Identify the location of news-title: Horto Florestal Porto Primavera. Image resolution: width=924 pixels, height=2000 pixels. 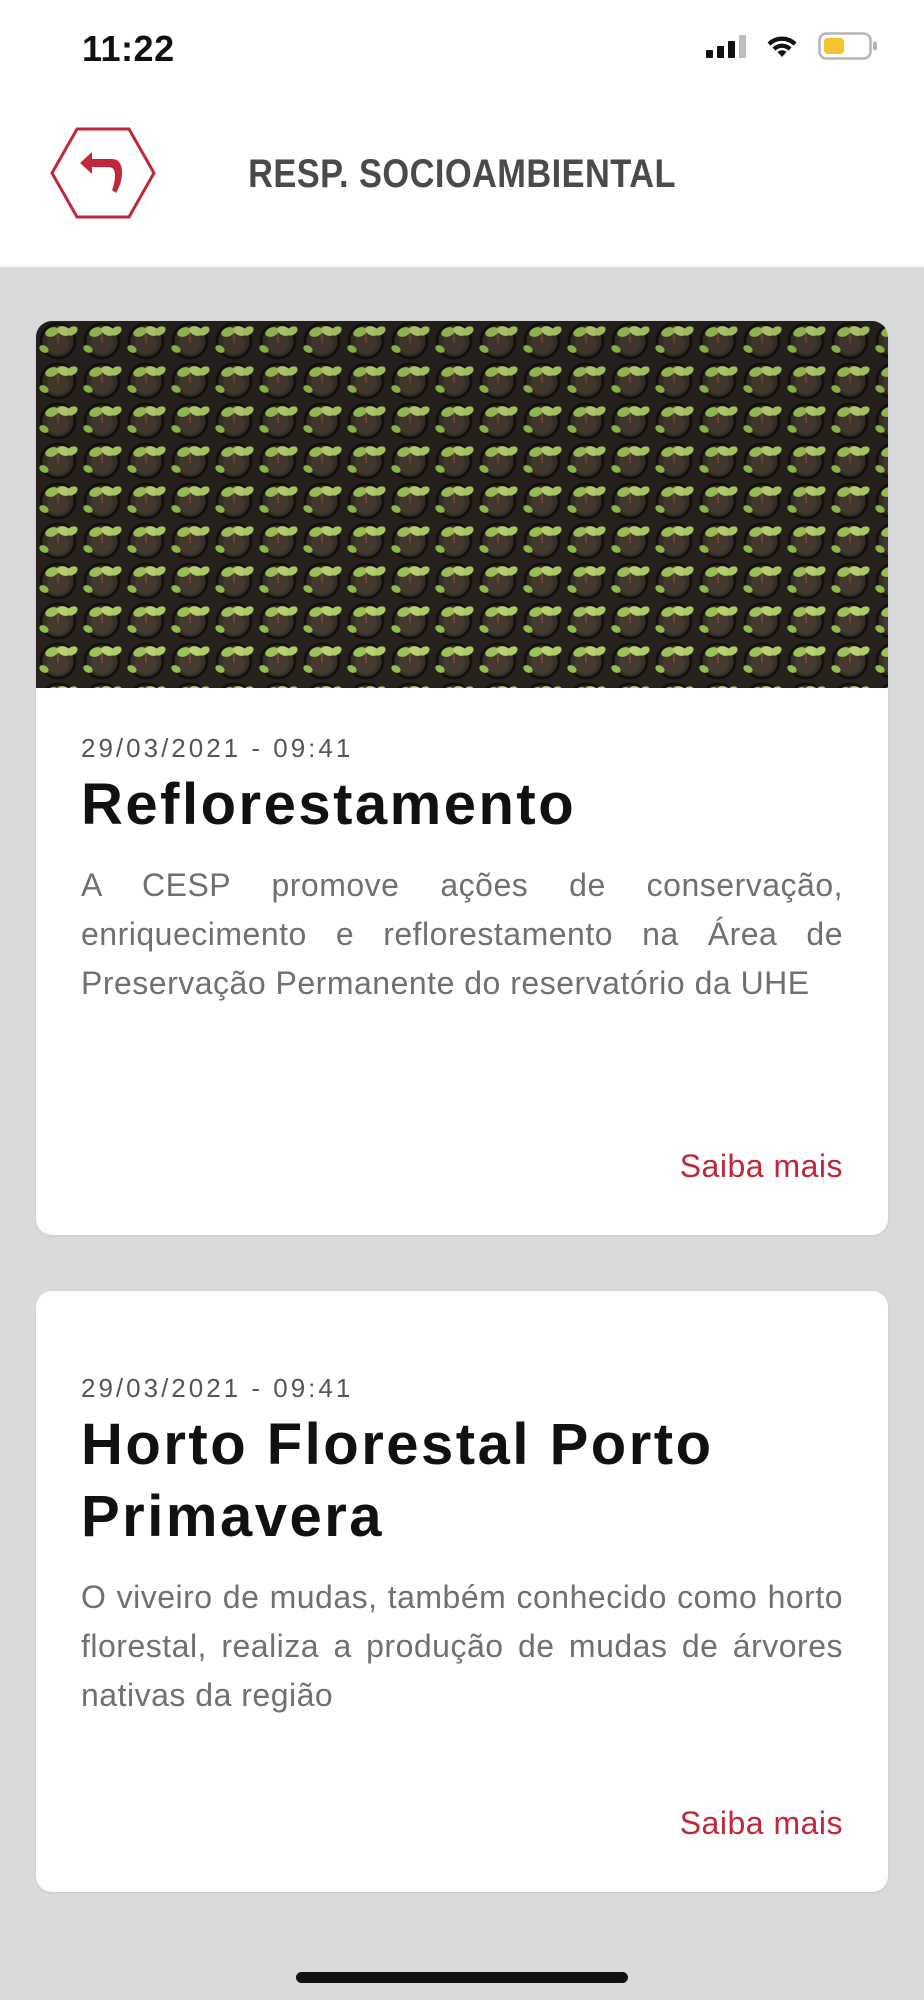
(397, 1480).